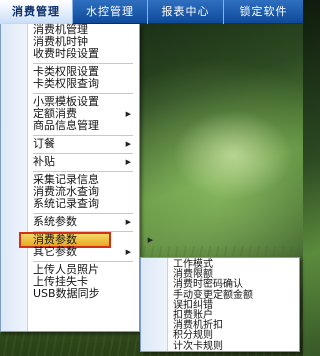 The height and width of the screenshot is (356, 320). Describe the element at coordinates (86, 126) in the screenshot. I see `menu-item-product-info: 商品信息管理` at that location.